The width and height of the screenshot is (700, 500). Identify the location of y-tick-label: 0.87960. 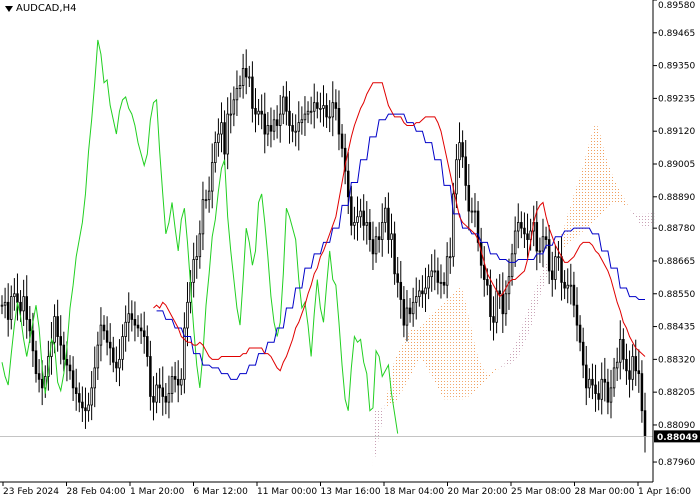
(676, 463).